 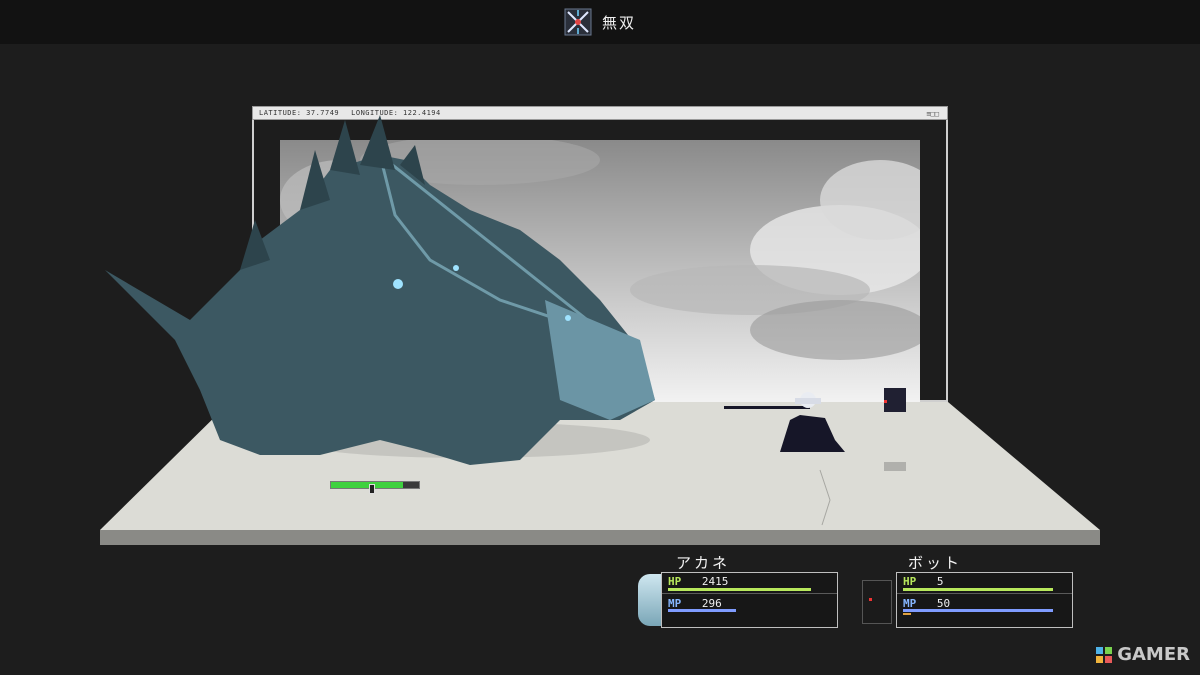 What do you see at coordinates (784, 422) in the screenshot?
I see `akane-sprite` at bounding box center [784, 422].